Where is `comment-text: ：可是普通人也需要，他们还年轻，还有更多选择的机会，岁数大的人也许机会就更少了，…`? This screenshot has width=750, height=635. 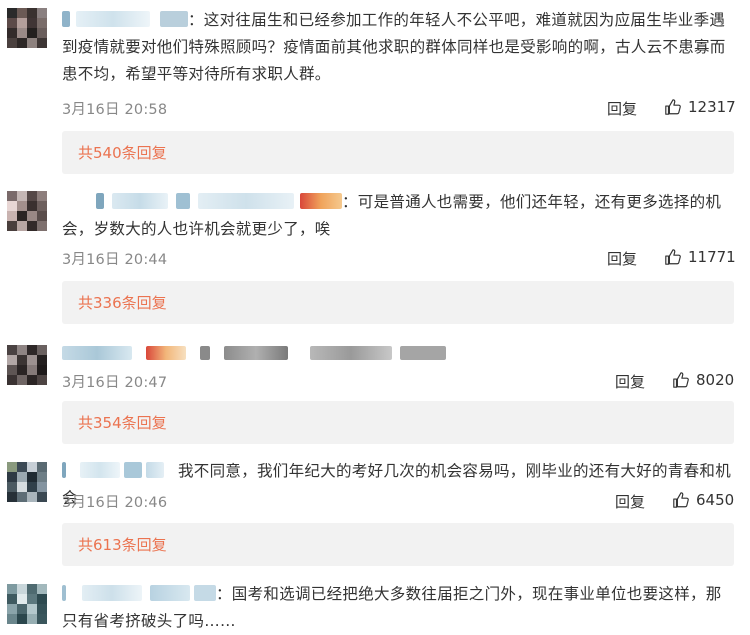 comment-text: ：可是普通人也需要，他们还年轻，还有更多选择的机会，岁数大的人也许机会就更少了，… is located at coordinates (398, 216).